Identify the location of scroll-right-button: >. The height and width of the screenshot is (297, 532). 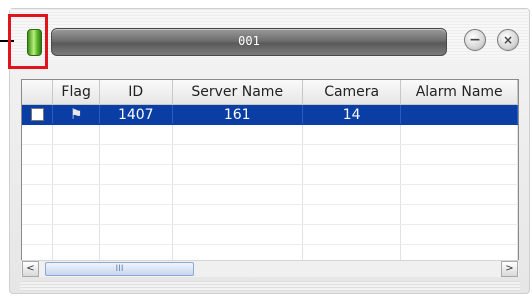
(509, 269).